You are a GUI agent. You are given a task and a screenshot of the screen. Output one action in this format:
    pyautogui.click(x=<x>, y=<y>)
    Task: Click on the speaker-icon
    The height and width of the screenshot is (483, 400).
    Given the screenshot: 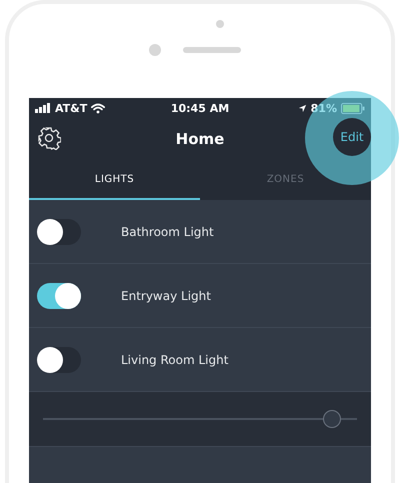 What is the action you would take?
    pyautogui.click(x=212, y=50)
    